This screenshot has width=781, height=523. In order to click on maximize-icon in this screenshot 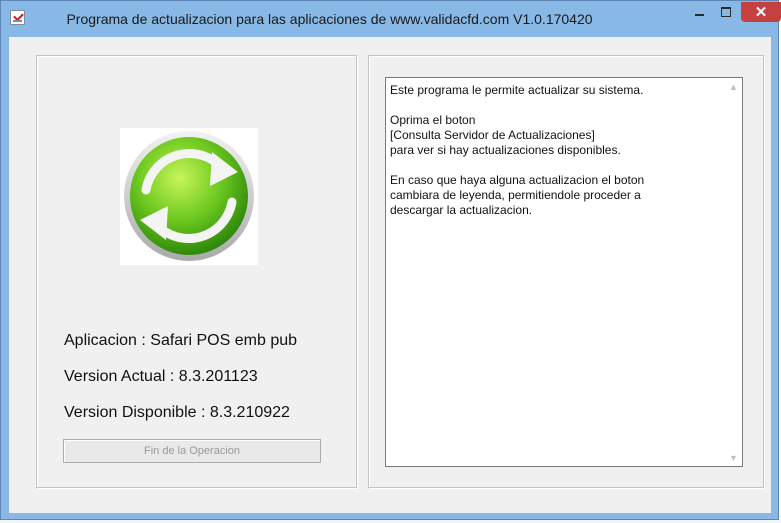, I will do `click(726, 12)`.